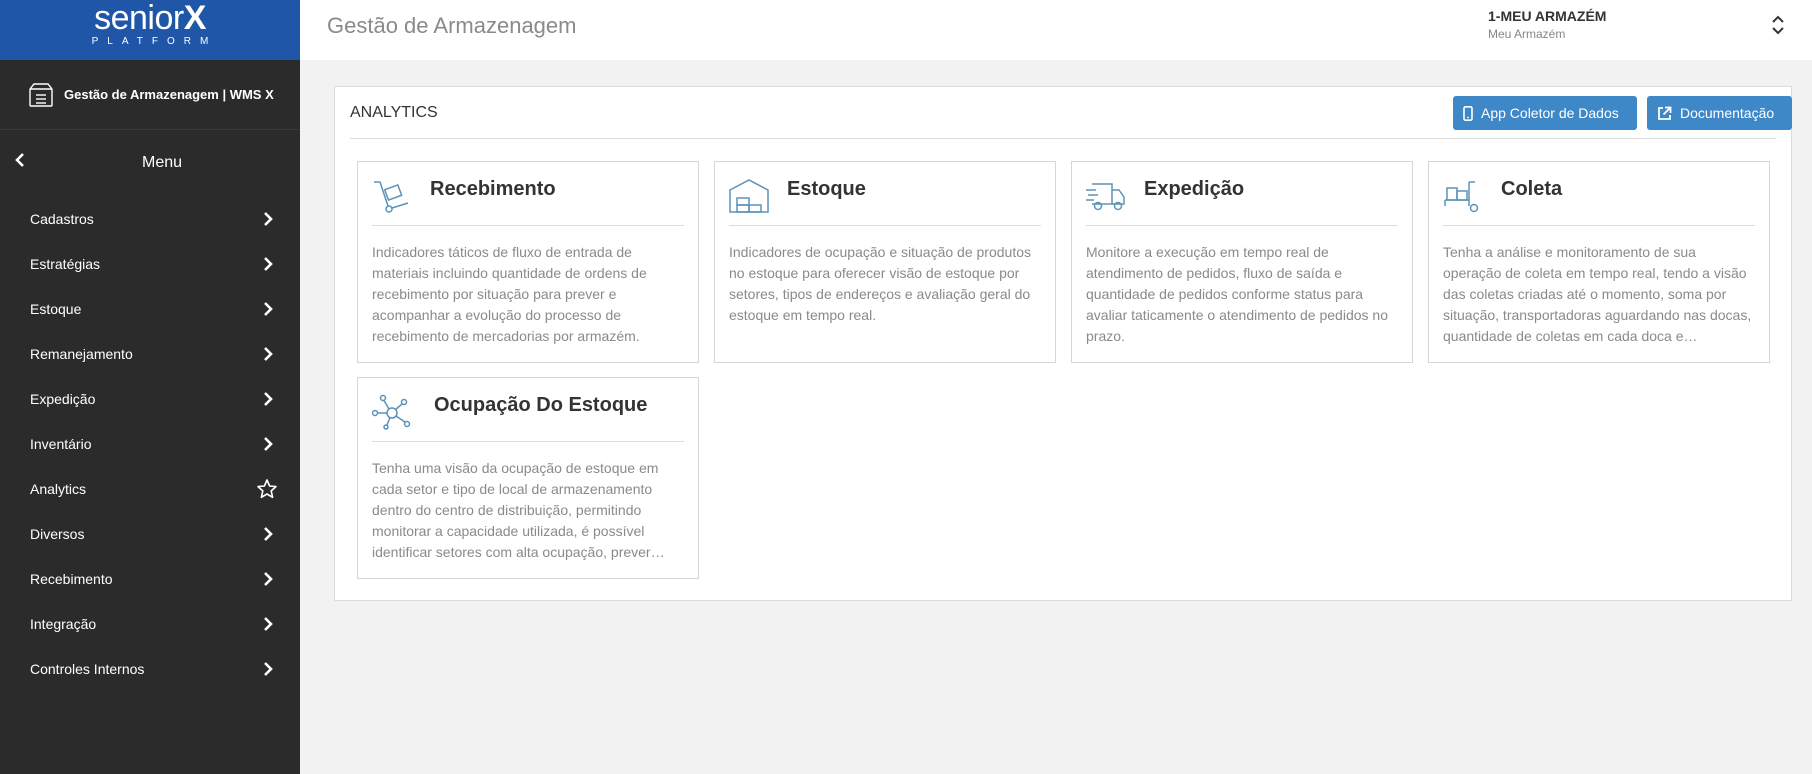 Image resolution: width=1812 pixels, height=774 pixels. Describe the element at coordinates (150, 578) in the screenshot. I see `sidebar-item-recebimento: Recebimento` at that location.